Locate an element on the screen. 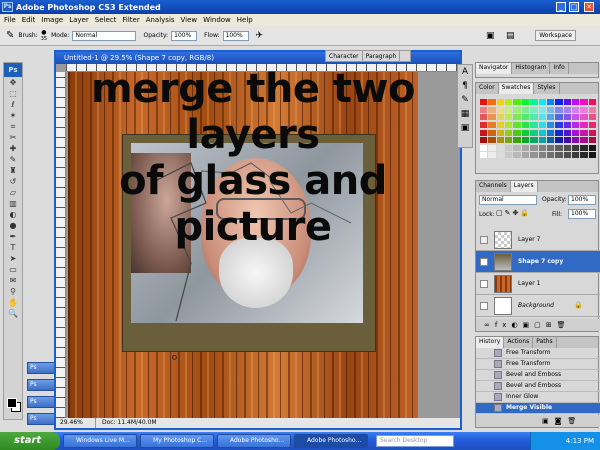  character-panel-icon: A is located at coordinates (465, 72).